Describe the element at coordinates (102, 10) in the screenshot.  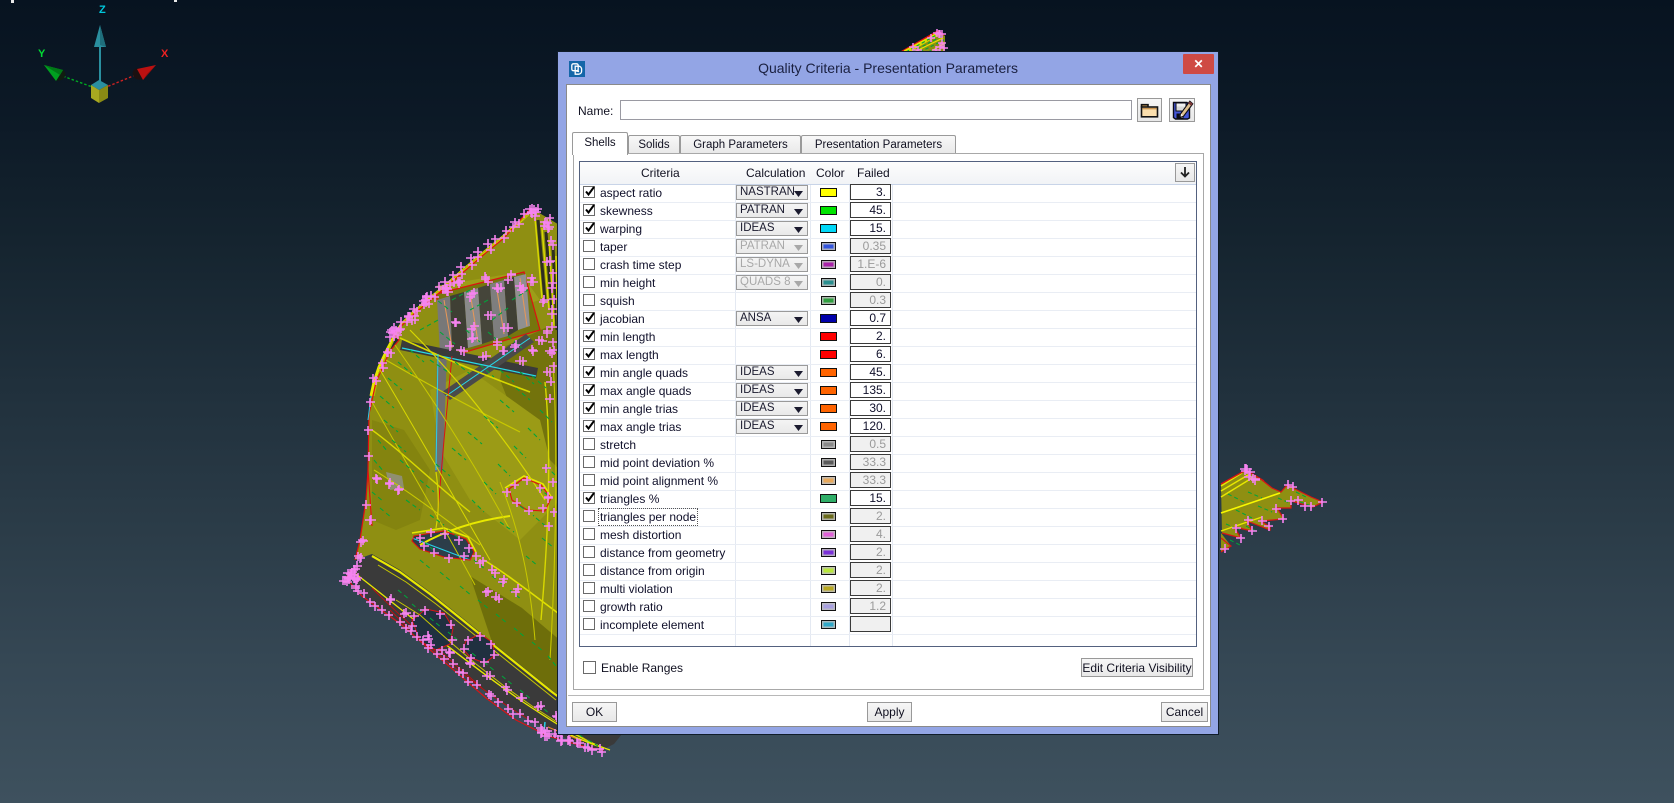
I see `svg-text: Z` at that location.